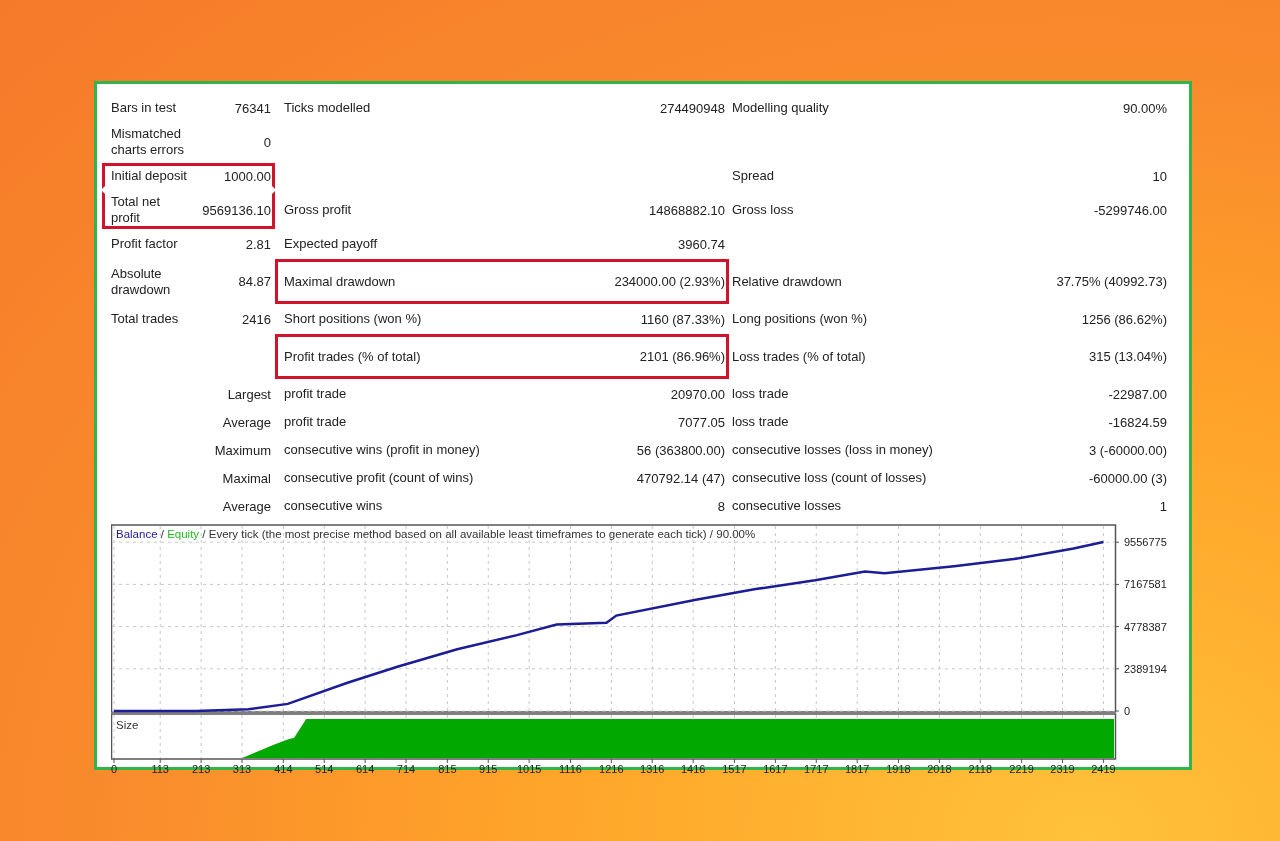 This screenshot has width=1280, height=841. I want to click on stat-label: consecutive losses (loss in money), so click(832, 450).